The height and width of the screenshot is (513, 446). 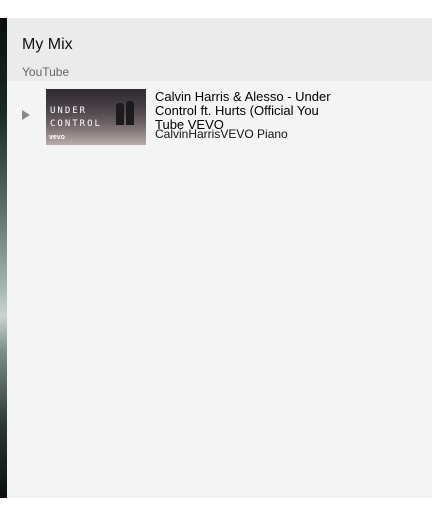 What do you see at coordinates (237, 111) in the screenshot?
I see `video-title-line: Control ft. Hurts (Official You` at bounding box center [237, 111].